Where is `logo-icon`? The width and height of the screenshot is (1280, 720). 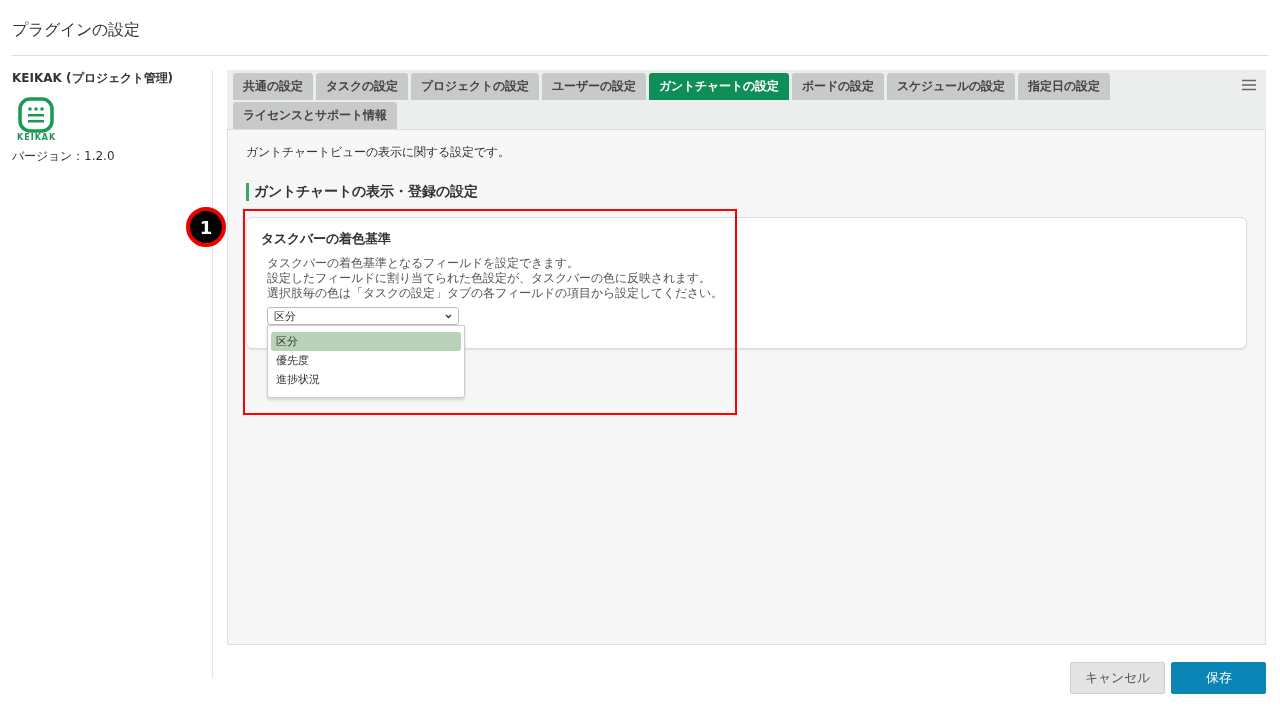 logo-icon is located at coordinates (36, 115).